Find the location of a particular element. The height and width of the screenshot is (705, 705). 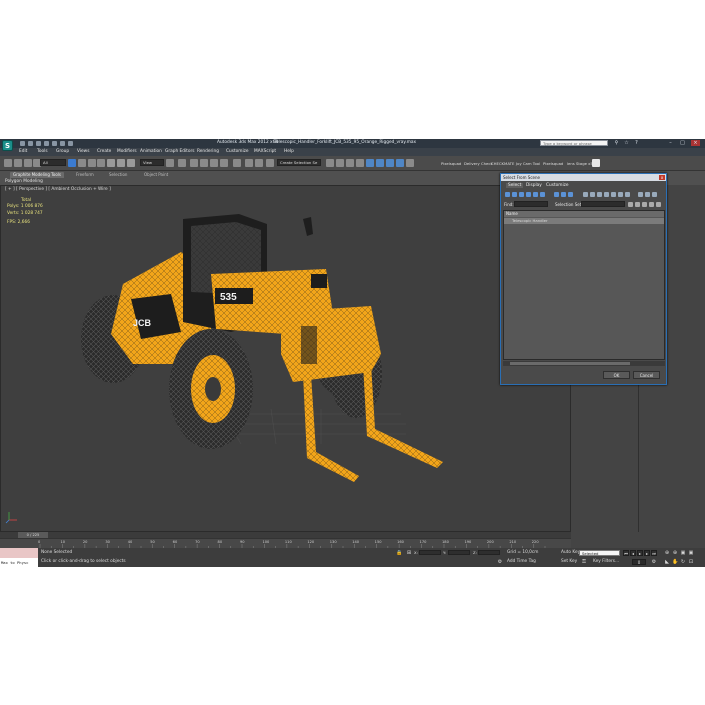

scale-icon is located at coordinates (131, 163).